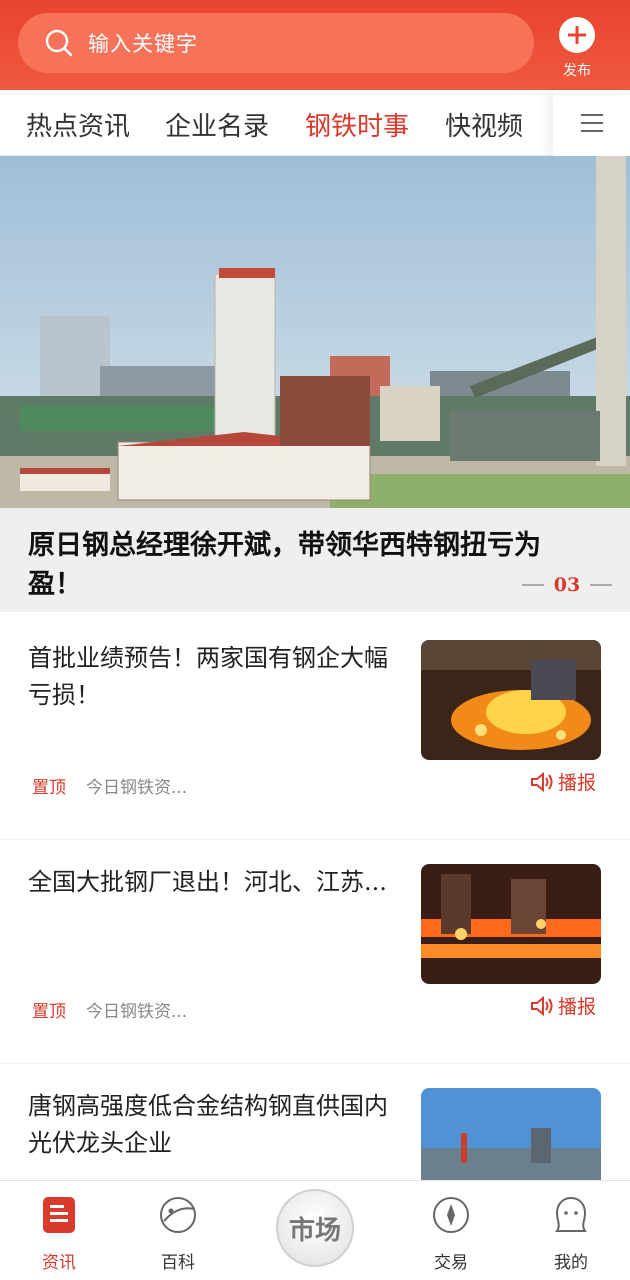 The image size is (630, 1280). I want to click on compass-icon, so click(451, 1215).